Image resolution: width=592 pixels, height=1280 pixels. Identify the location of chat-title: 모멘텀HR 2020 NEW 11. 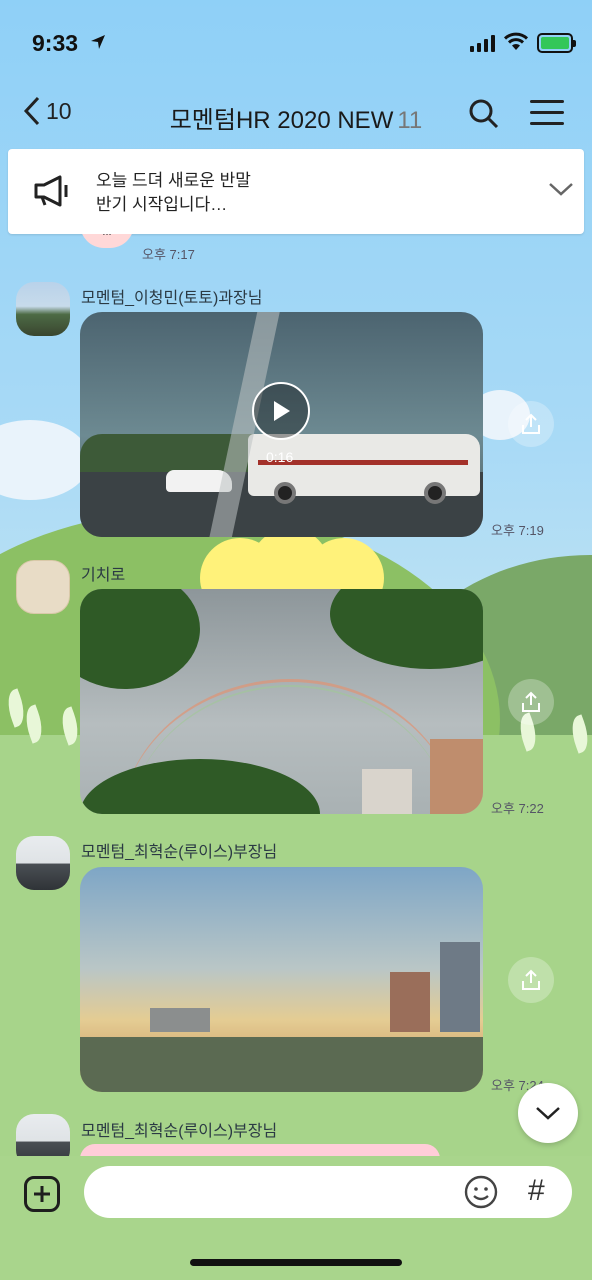
(296, 117).